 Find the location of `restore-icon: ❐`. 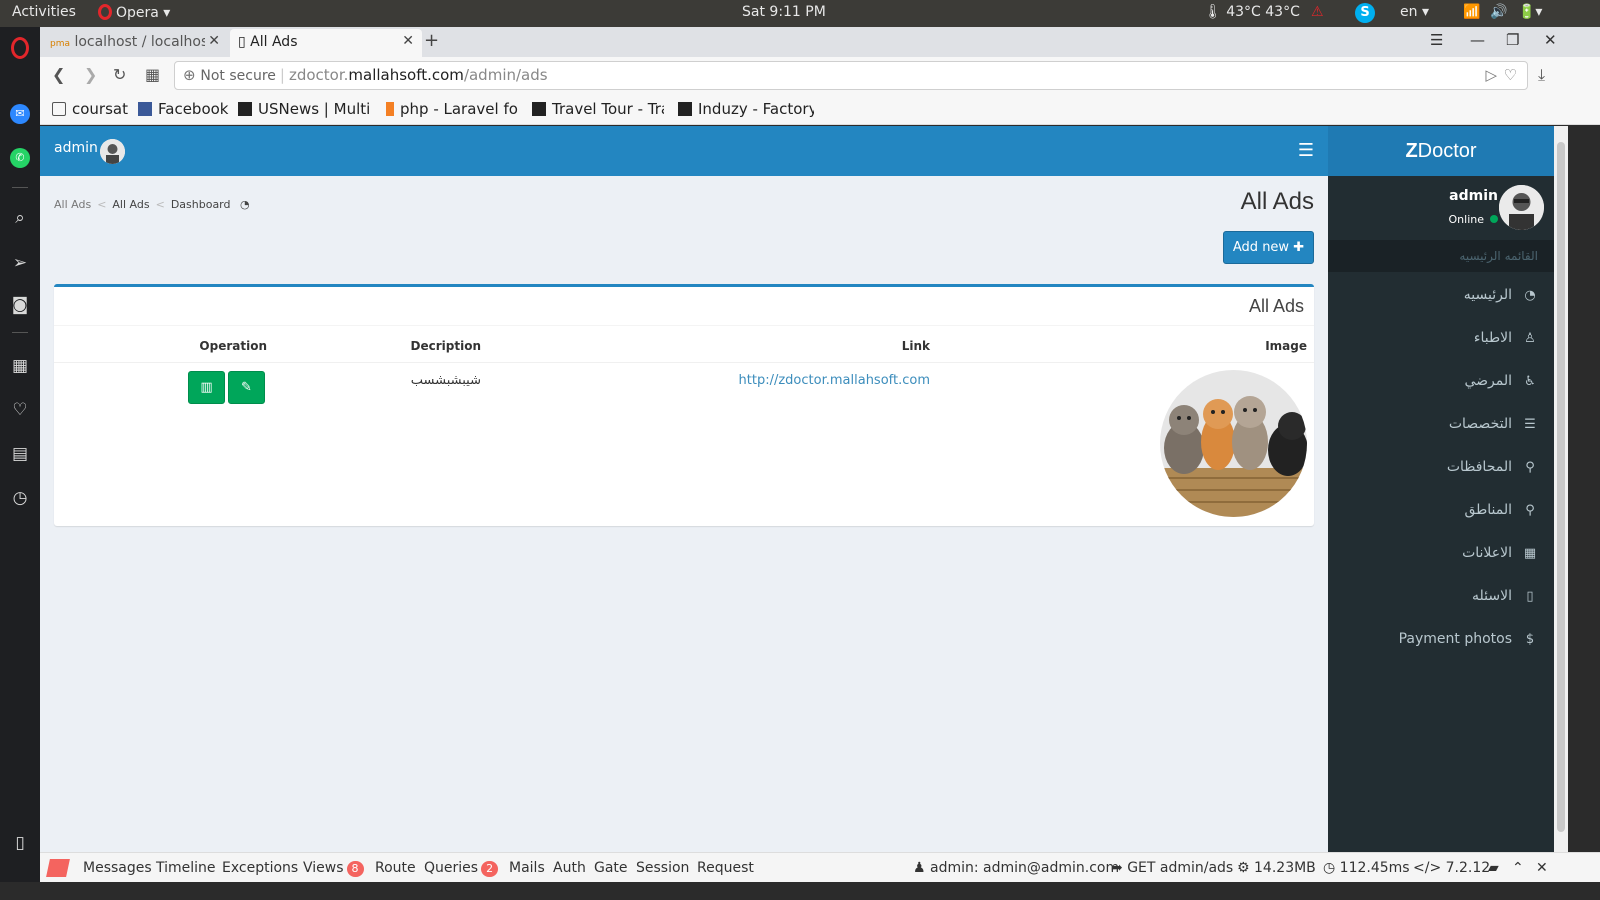

restore-icon: ❐ is located at coordinates (1512, 40).